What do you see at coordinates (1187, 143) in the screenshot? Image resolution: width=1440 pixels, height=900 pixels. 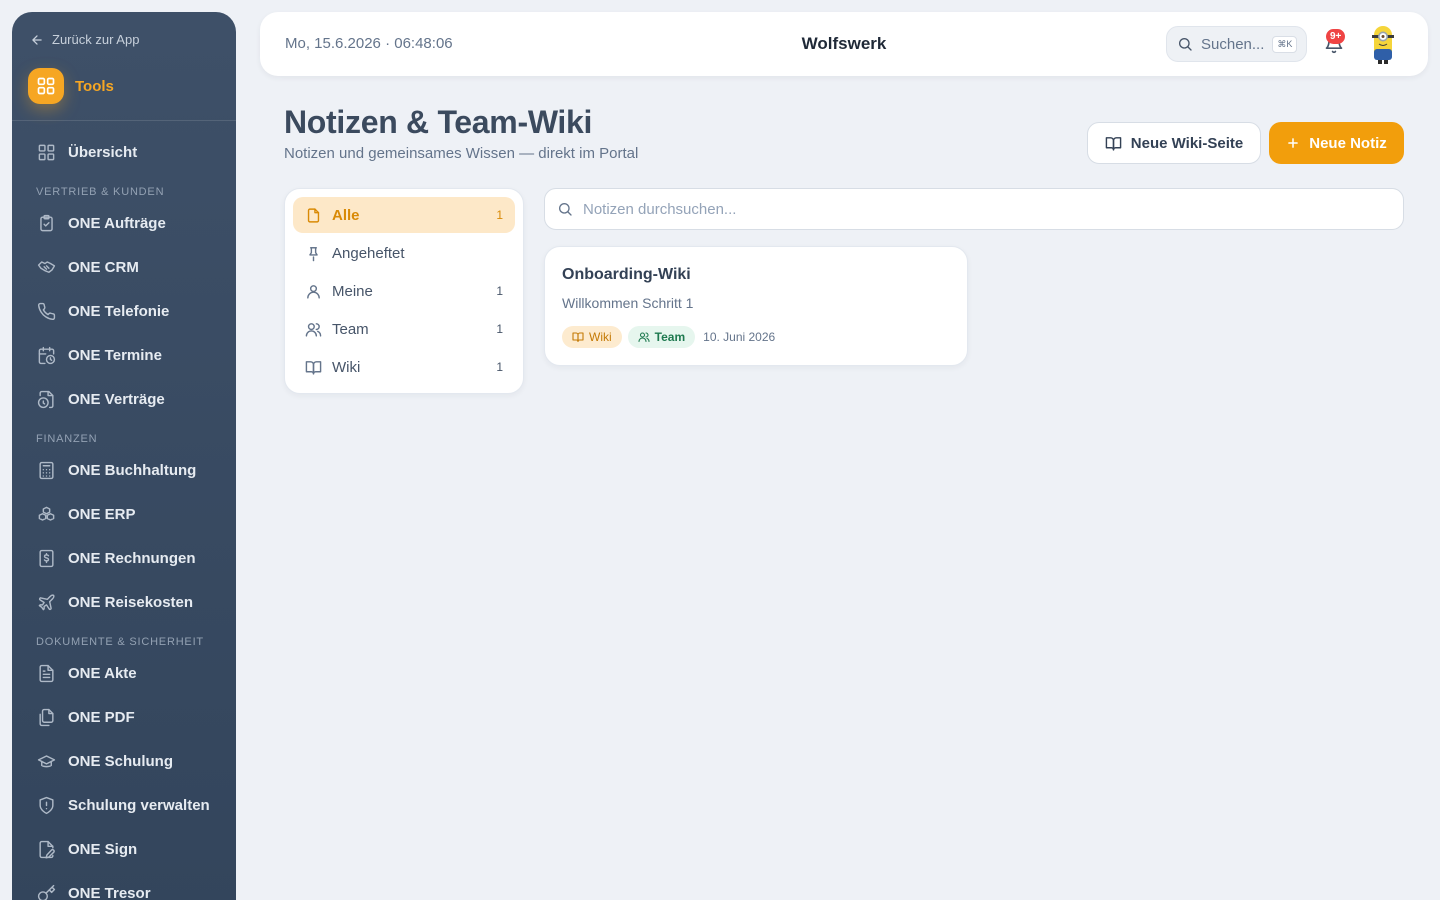 I see `new-wiki-page-label: Neue Wiki-Seite` at bounding box center [1187, 143].